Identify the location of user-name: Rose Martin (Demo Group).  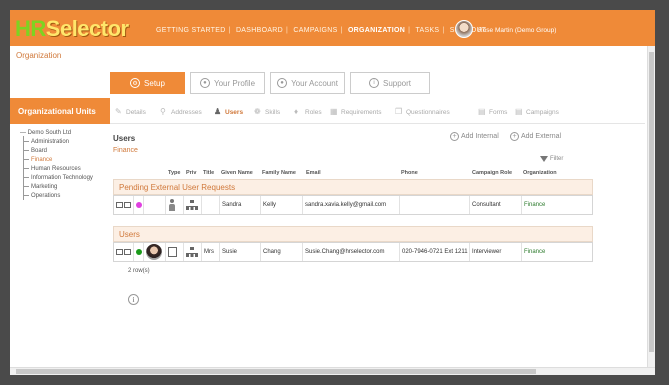
(517, 30).